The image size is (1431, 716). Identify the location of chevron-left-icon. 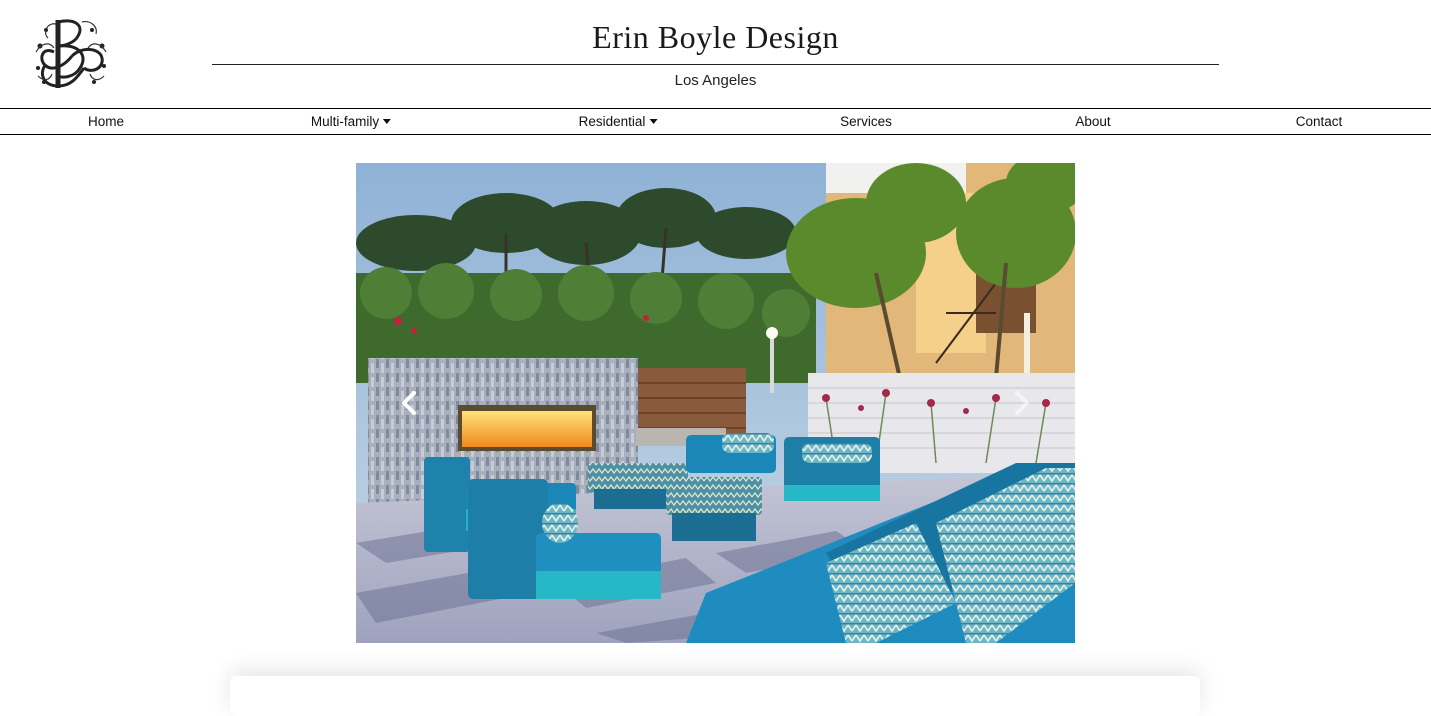
(409, 403).